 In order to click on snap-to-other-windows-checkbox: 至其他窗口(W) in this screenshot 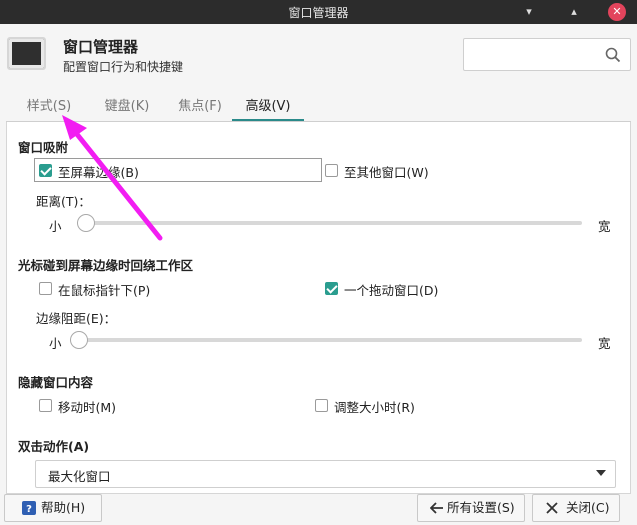, I will do `click(425, 171)`.